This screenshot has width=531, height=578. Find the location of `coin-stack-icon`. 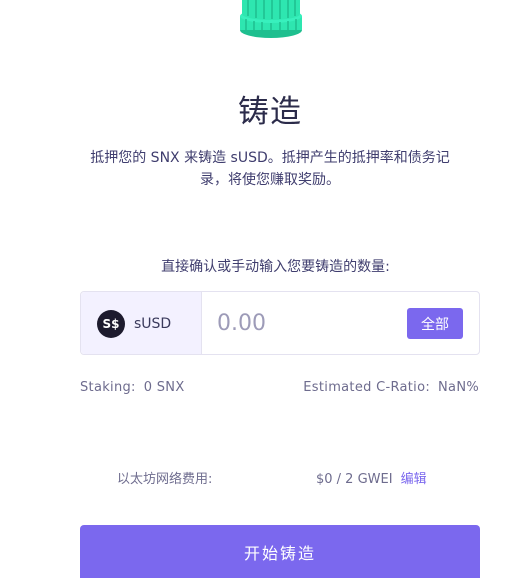

coin-stack-icon is located at coordinates (271, 19).